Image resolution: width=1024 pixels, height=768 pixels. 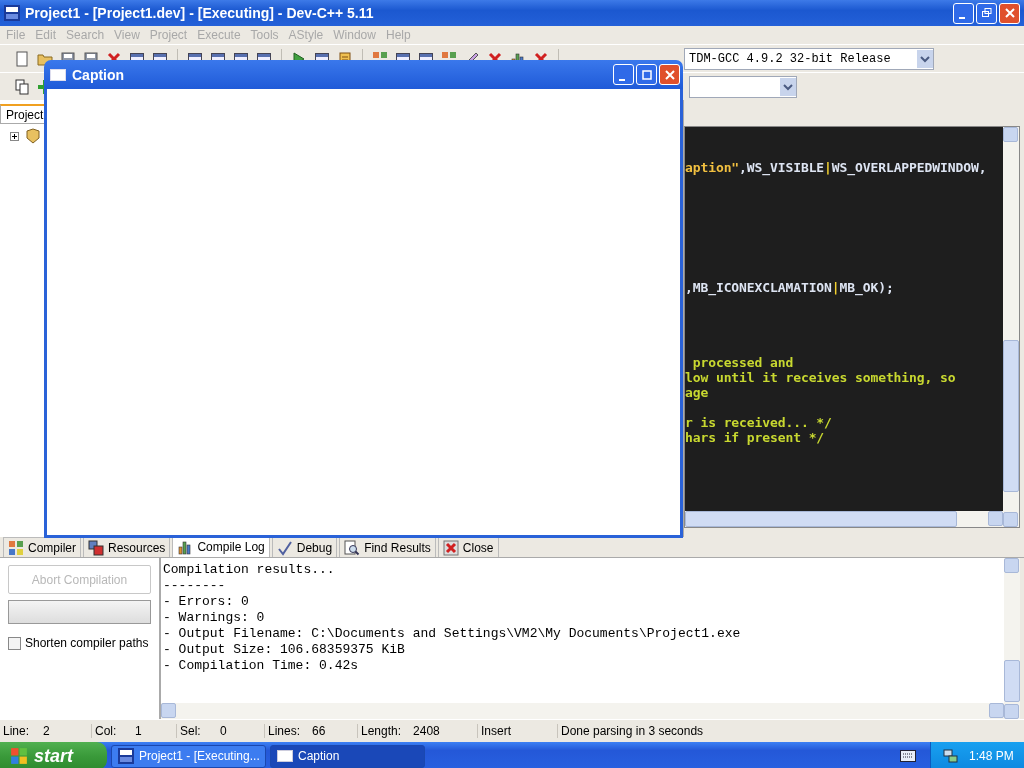 I want to click on status-label: Line:, so click(x=17, y=731).